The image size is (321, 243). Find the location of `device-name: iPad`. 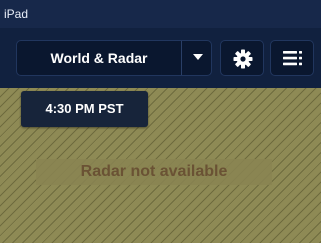

device-name: iPad is located at coordinates (16, 14).